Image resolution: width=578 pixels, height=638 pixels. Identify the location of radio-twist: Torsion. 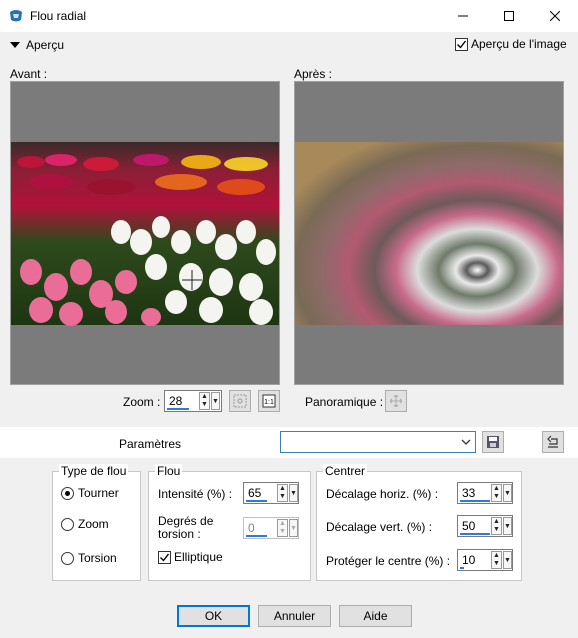
(89, 558).